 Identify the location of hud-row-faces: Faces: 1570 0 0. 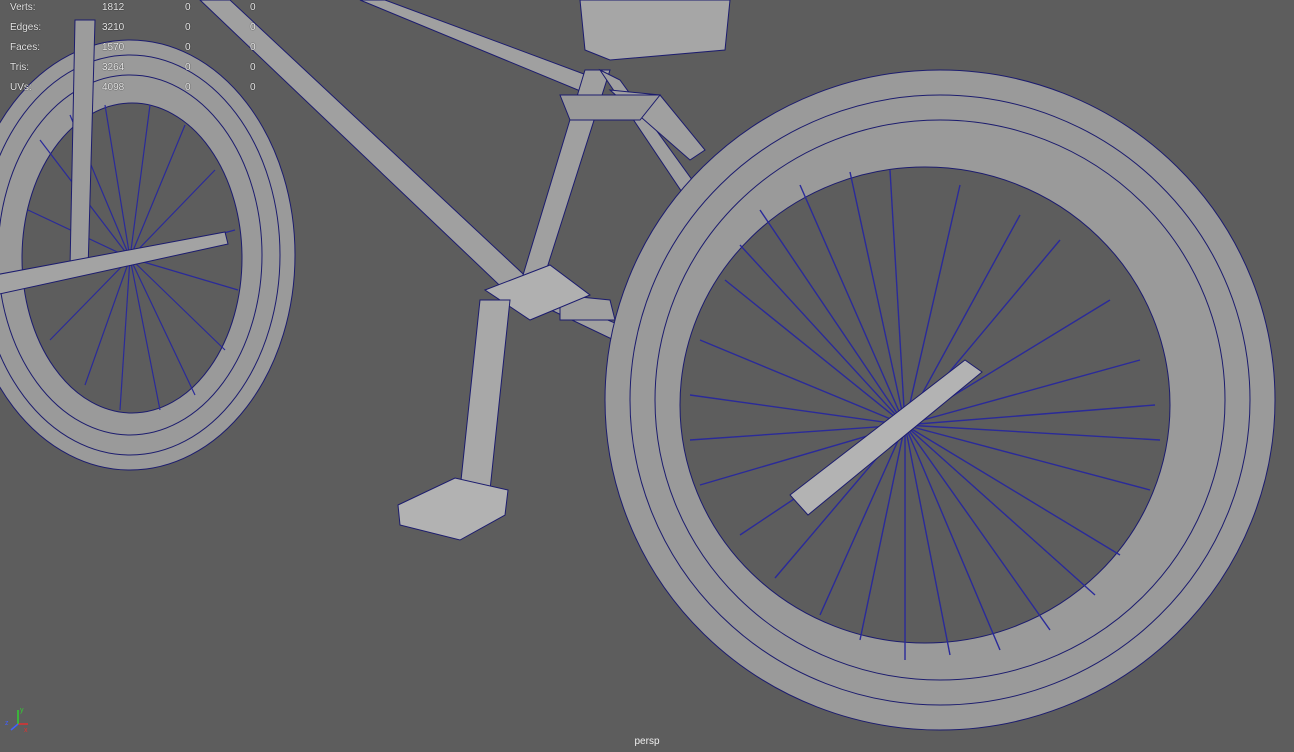
(140, 51).